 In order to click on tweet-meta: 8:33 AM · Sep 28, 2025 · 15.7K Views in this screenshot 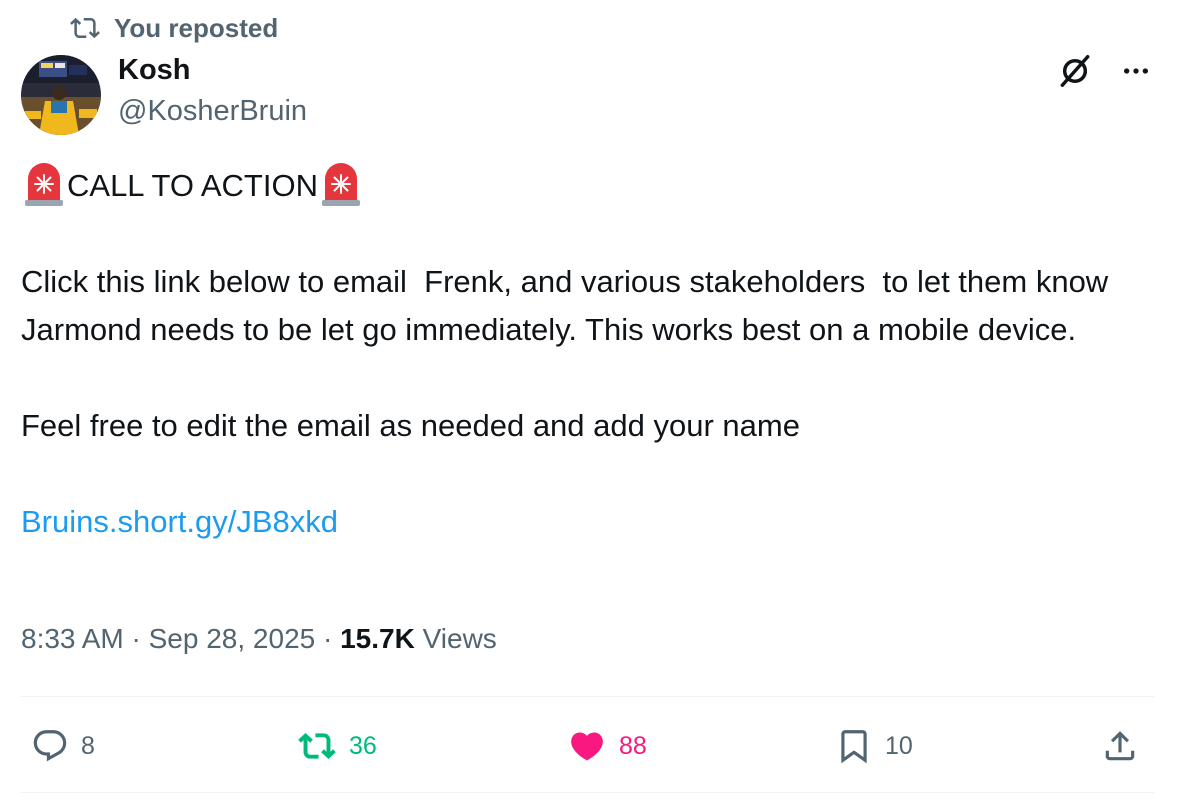, I will do `click(259, 639)`.